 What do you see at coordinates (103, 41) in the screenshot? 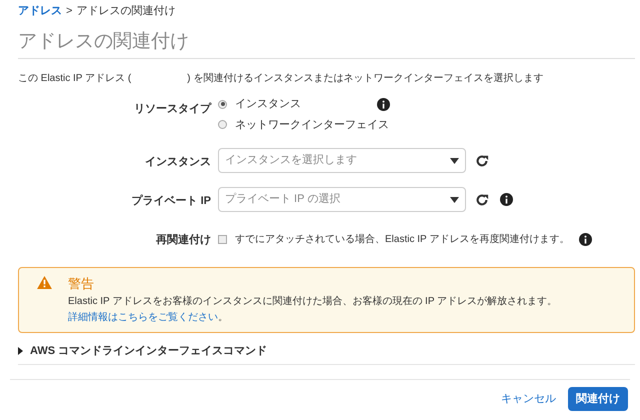
I see `page-title: アドレスの関連付け` at bounding box center [103, 41].